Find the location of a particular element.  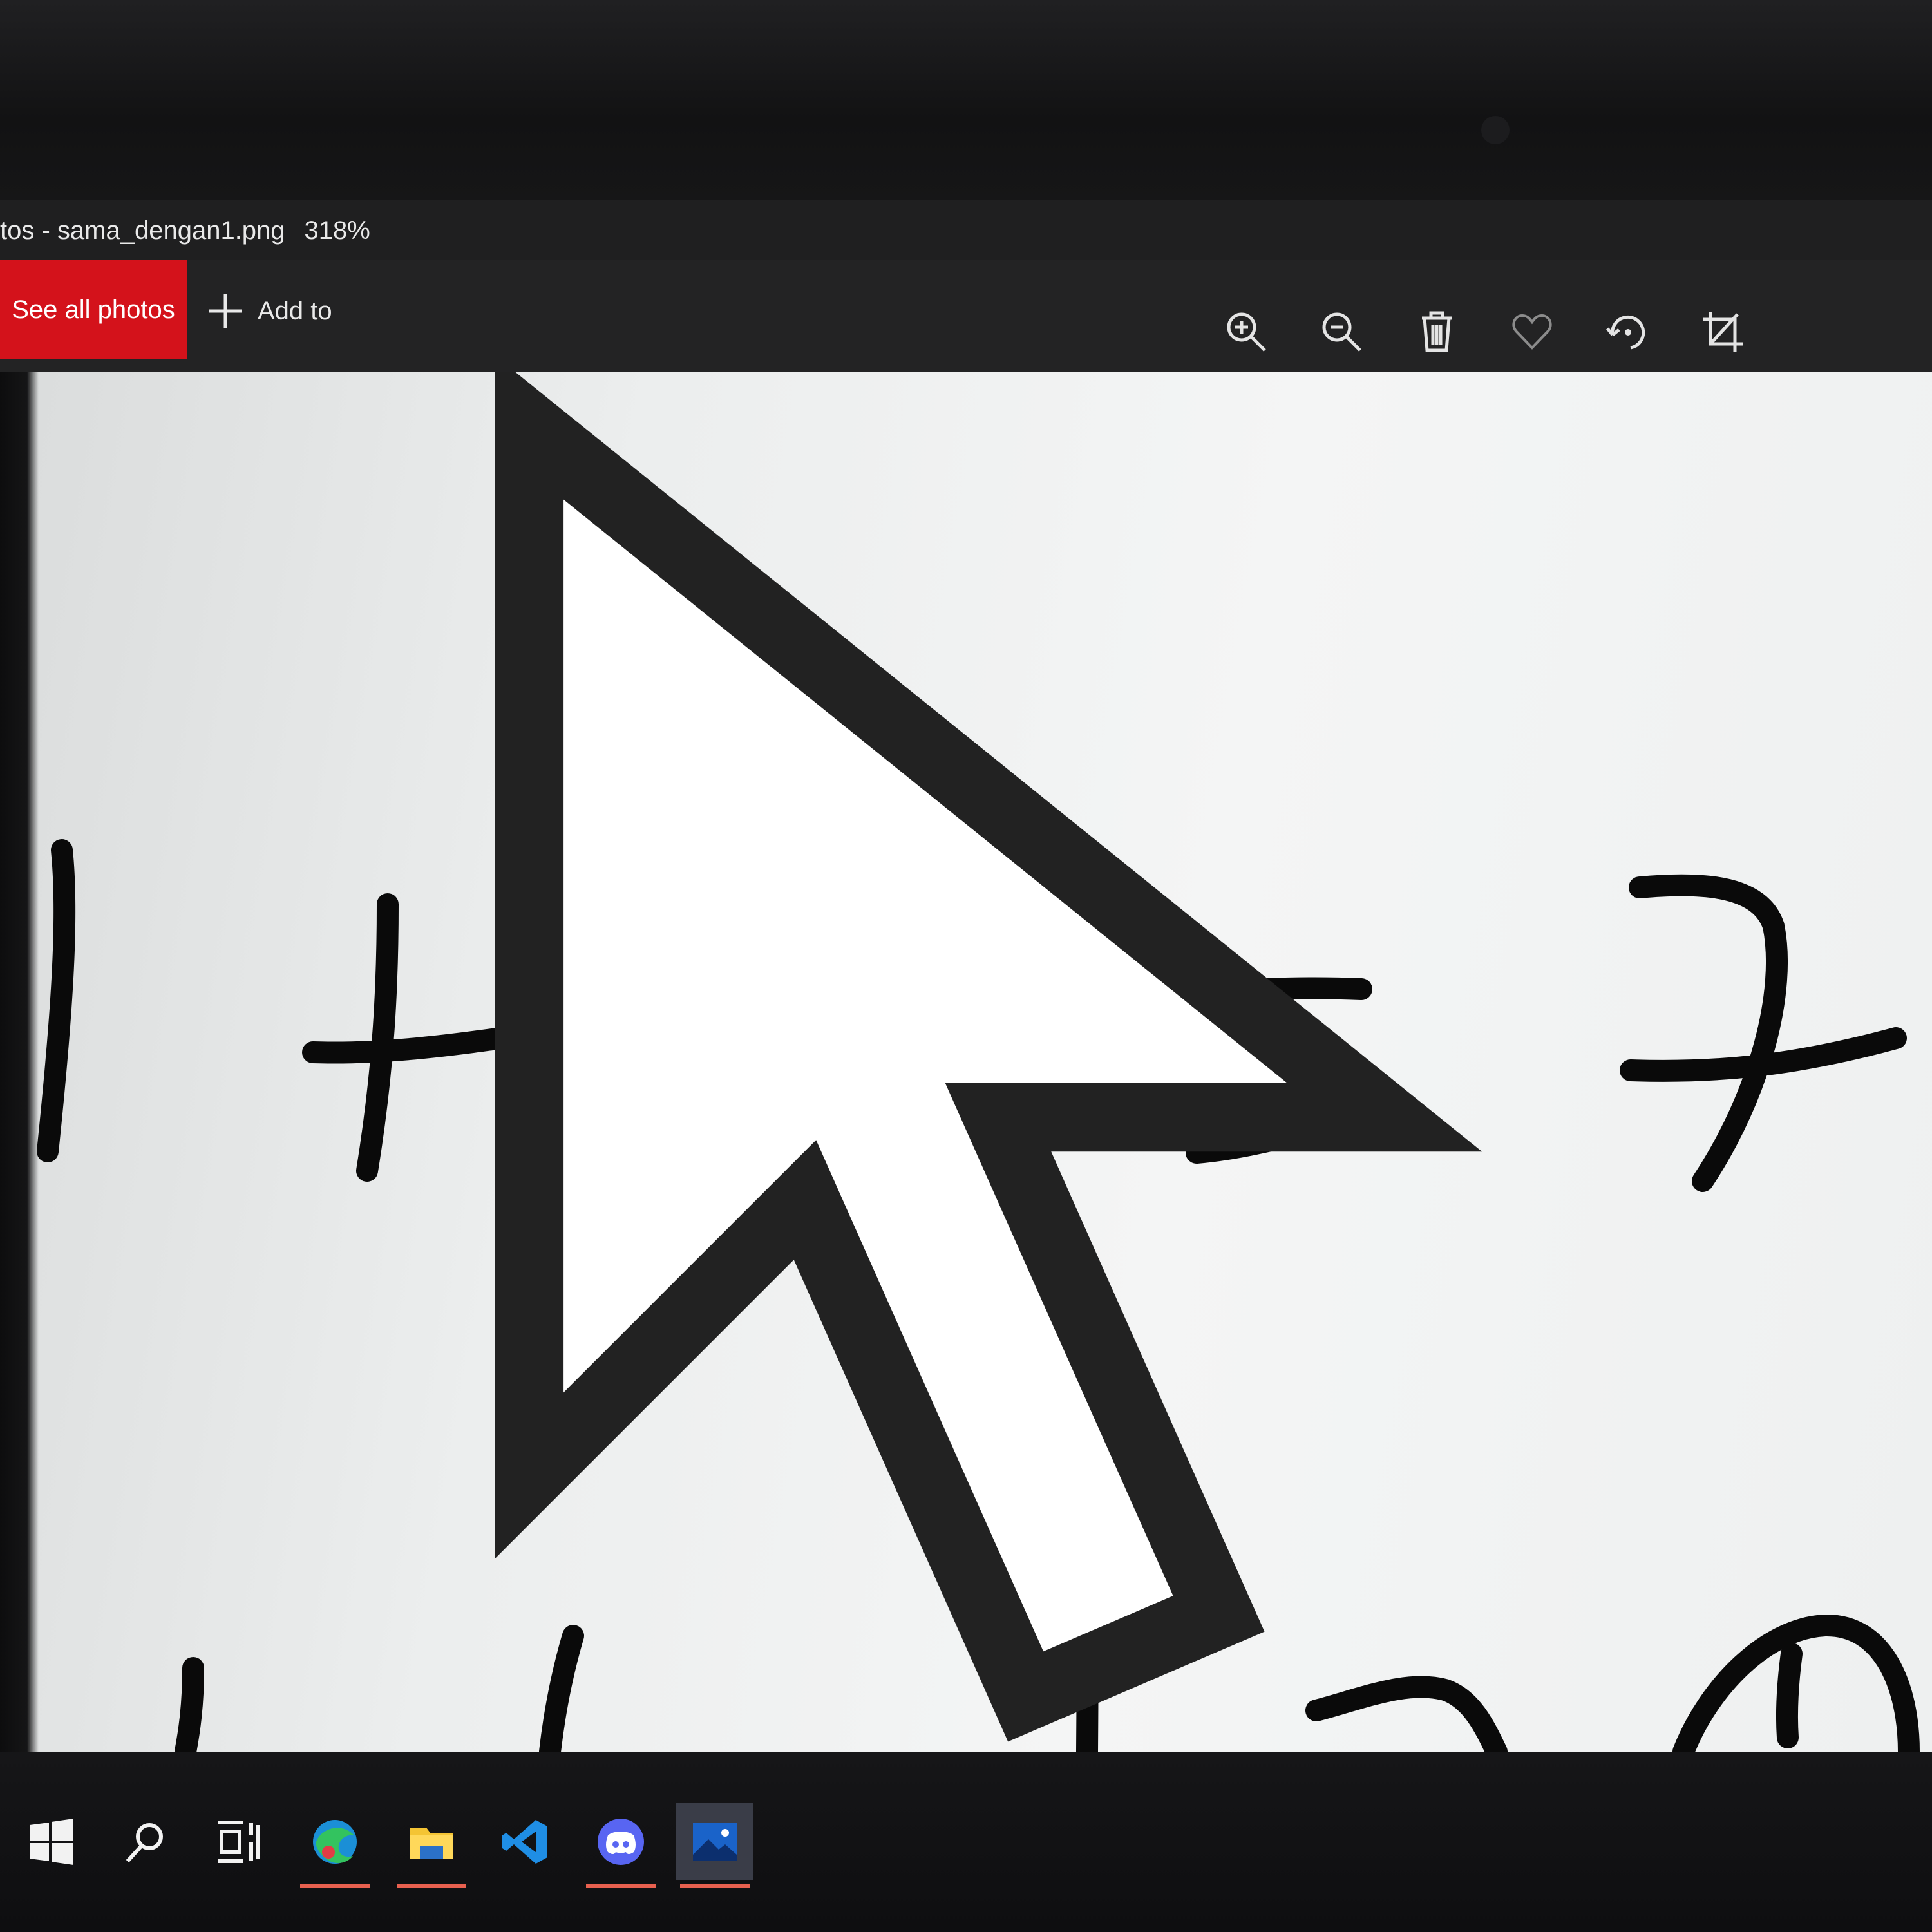

add-to-label: Add to is located at coordinates (295, 310).